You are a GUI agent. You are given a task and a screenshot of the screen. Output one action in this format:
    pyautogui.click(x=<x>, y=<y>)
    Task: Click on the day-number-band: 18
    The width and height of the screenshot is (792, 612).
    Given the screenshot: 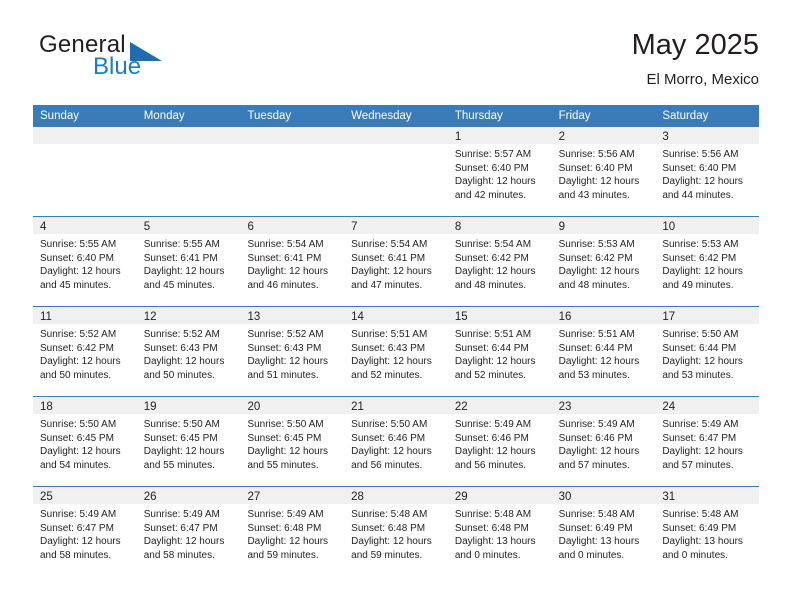 What is the action you would take?
    pyautogui.click(x=85, y=405)
    